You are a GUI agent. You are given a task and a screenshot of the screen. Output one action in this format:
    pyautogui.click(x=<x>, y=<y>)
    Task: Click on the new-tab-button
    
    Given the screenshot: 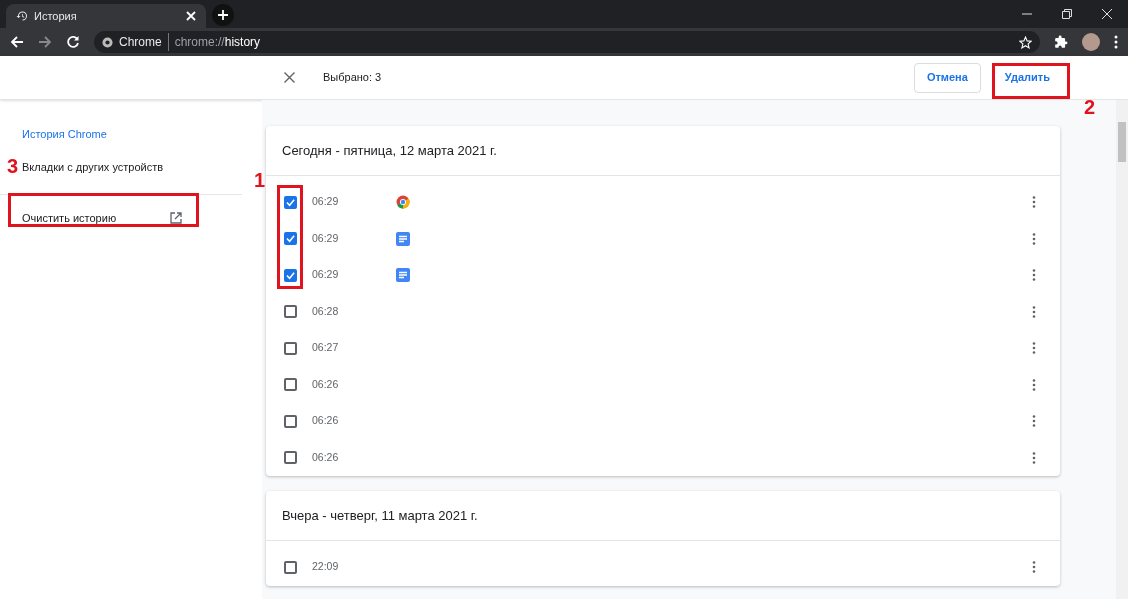 What is the action you would take?
    pyautogui.click(x=223, y=15)
    